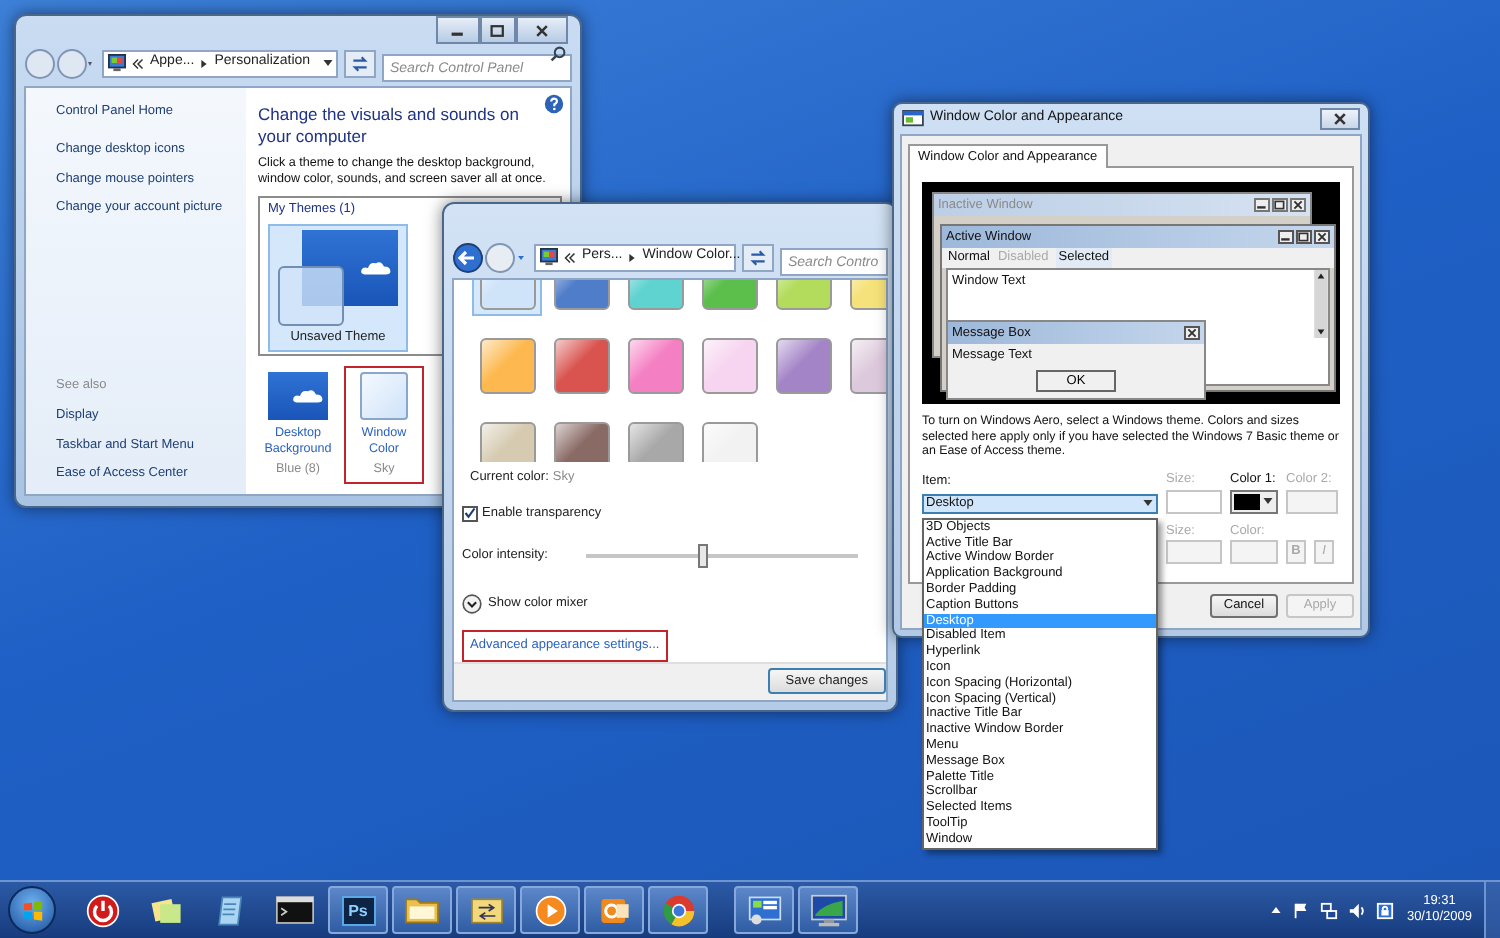  I want to click on minimize-button, so click(458, 30).